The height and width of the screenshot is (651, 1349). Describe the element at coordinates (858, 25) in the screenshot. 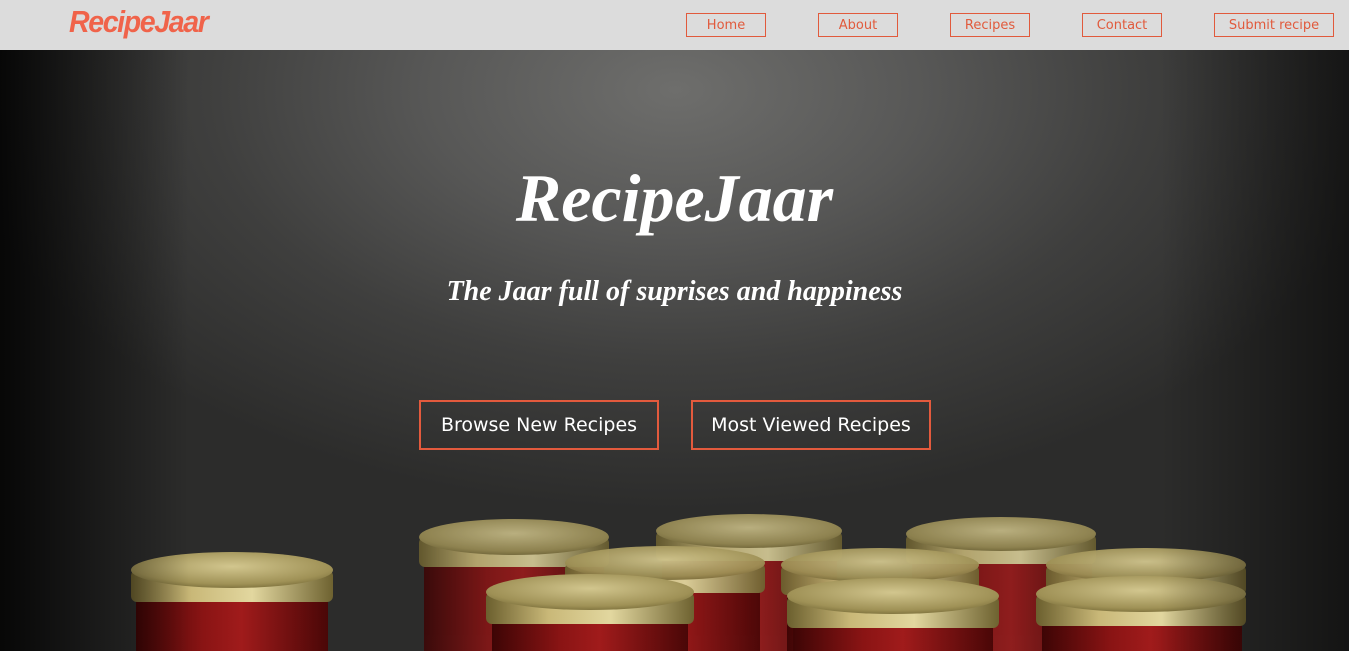

I see `nav-about-button: About` at that location.